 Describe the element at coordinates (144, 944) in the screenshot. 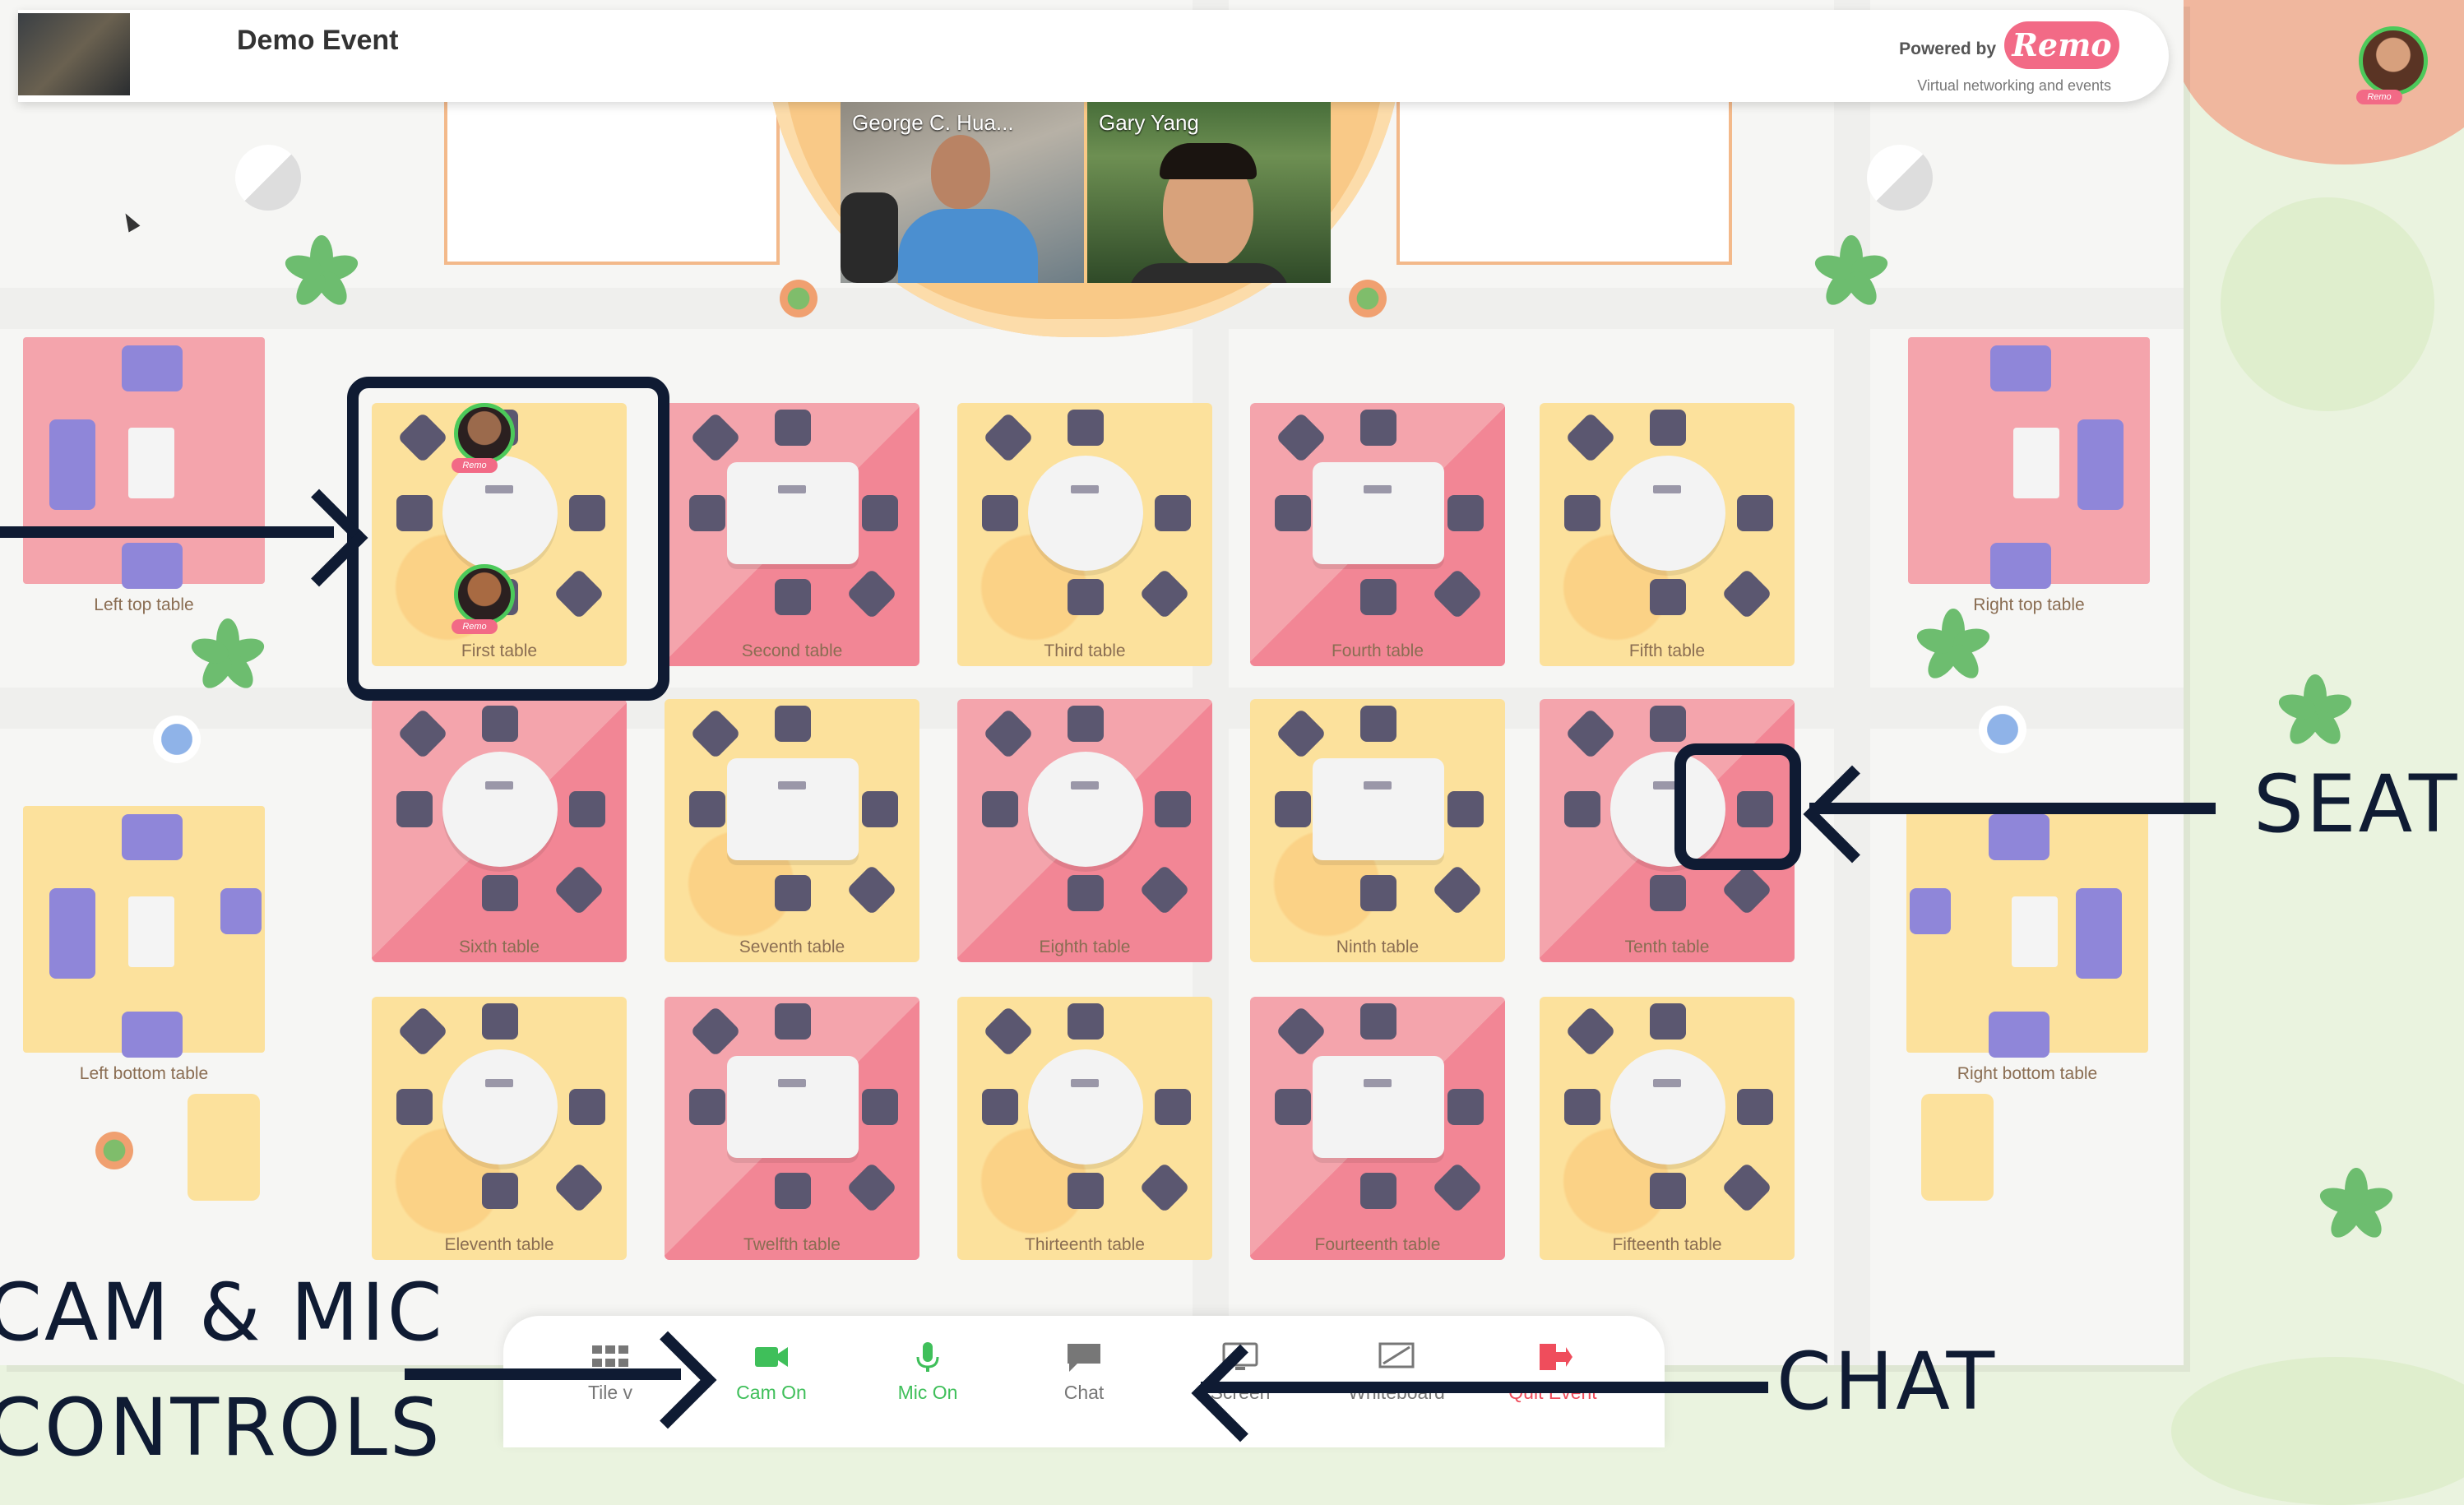

I see `lounge-left-bottom: Left bottom table` at that location.